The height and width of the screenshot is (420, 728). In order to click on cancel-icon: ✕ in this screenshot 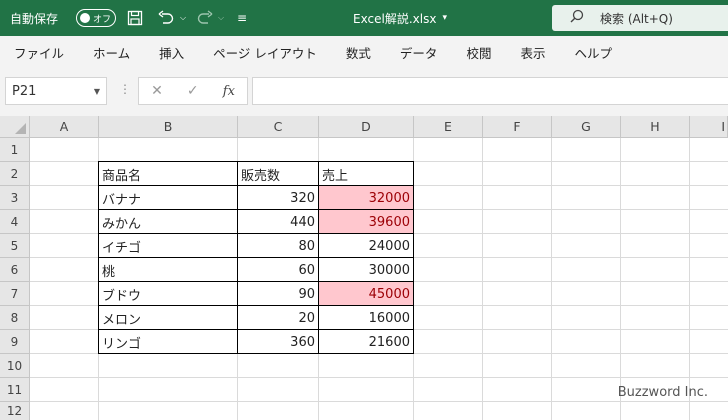, I will do `click(157, 91)`.